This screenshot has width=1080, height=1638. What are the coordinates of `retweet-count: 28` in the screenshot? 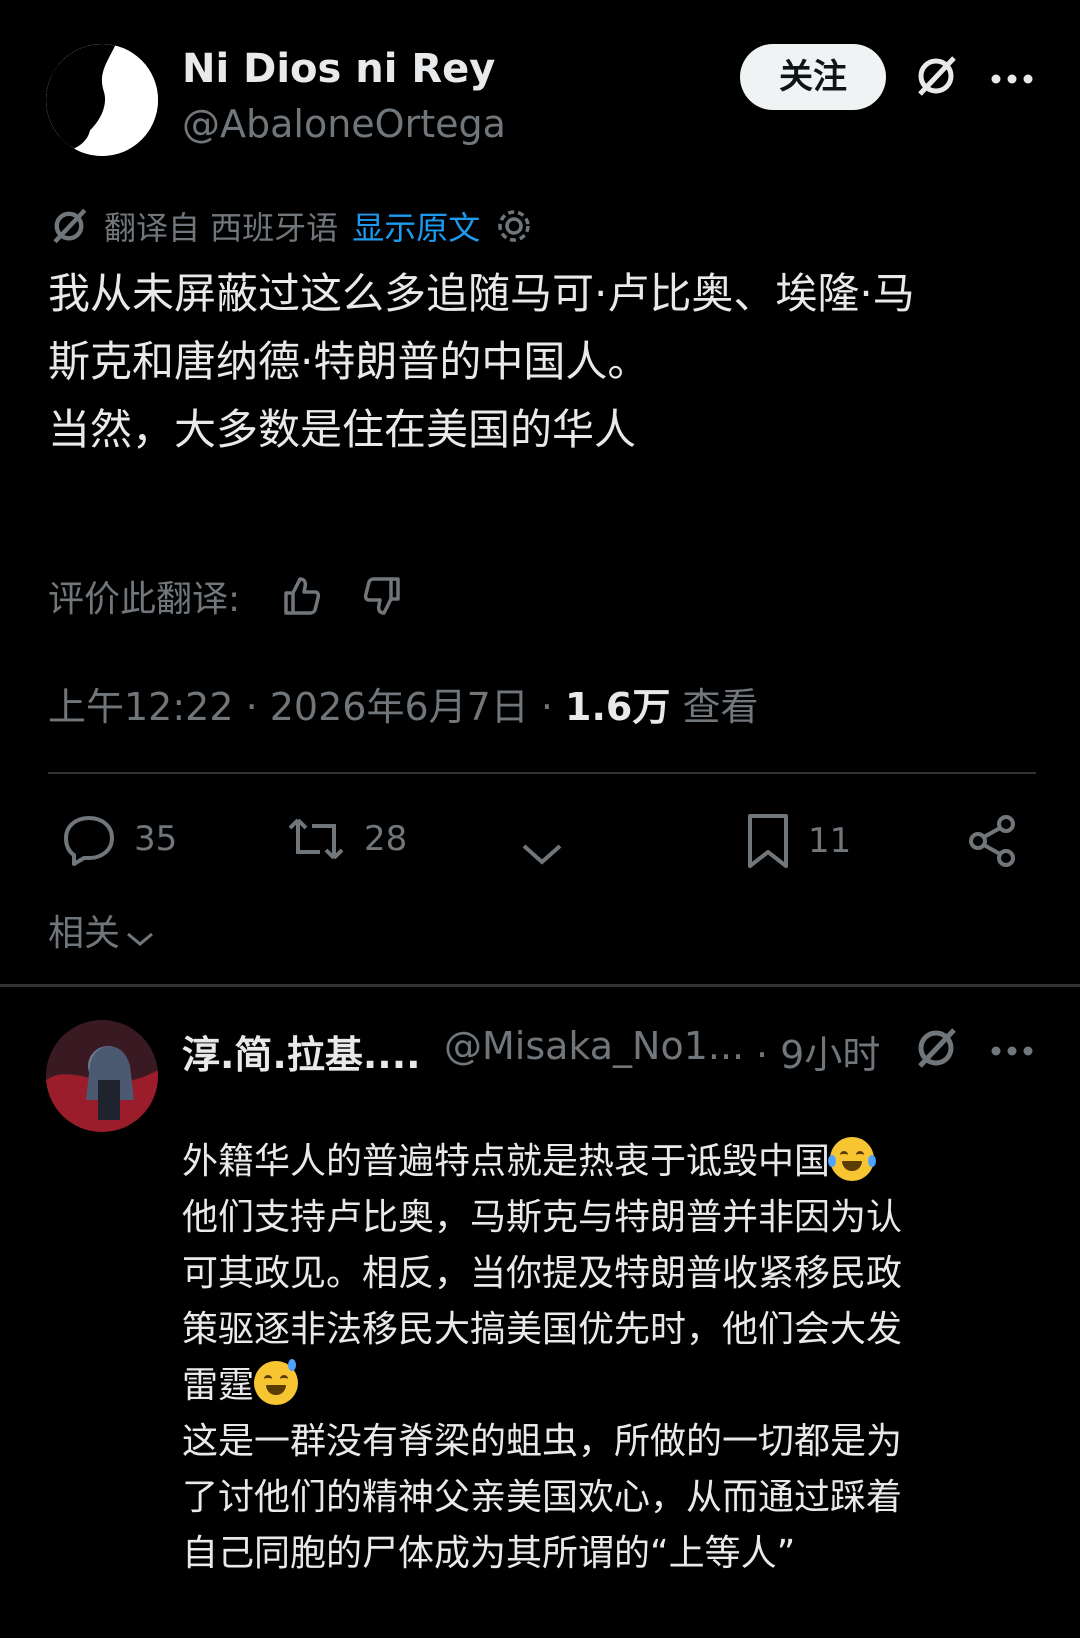 It's located at (386, 839).